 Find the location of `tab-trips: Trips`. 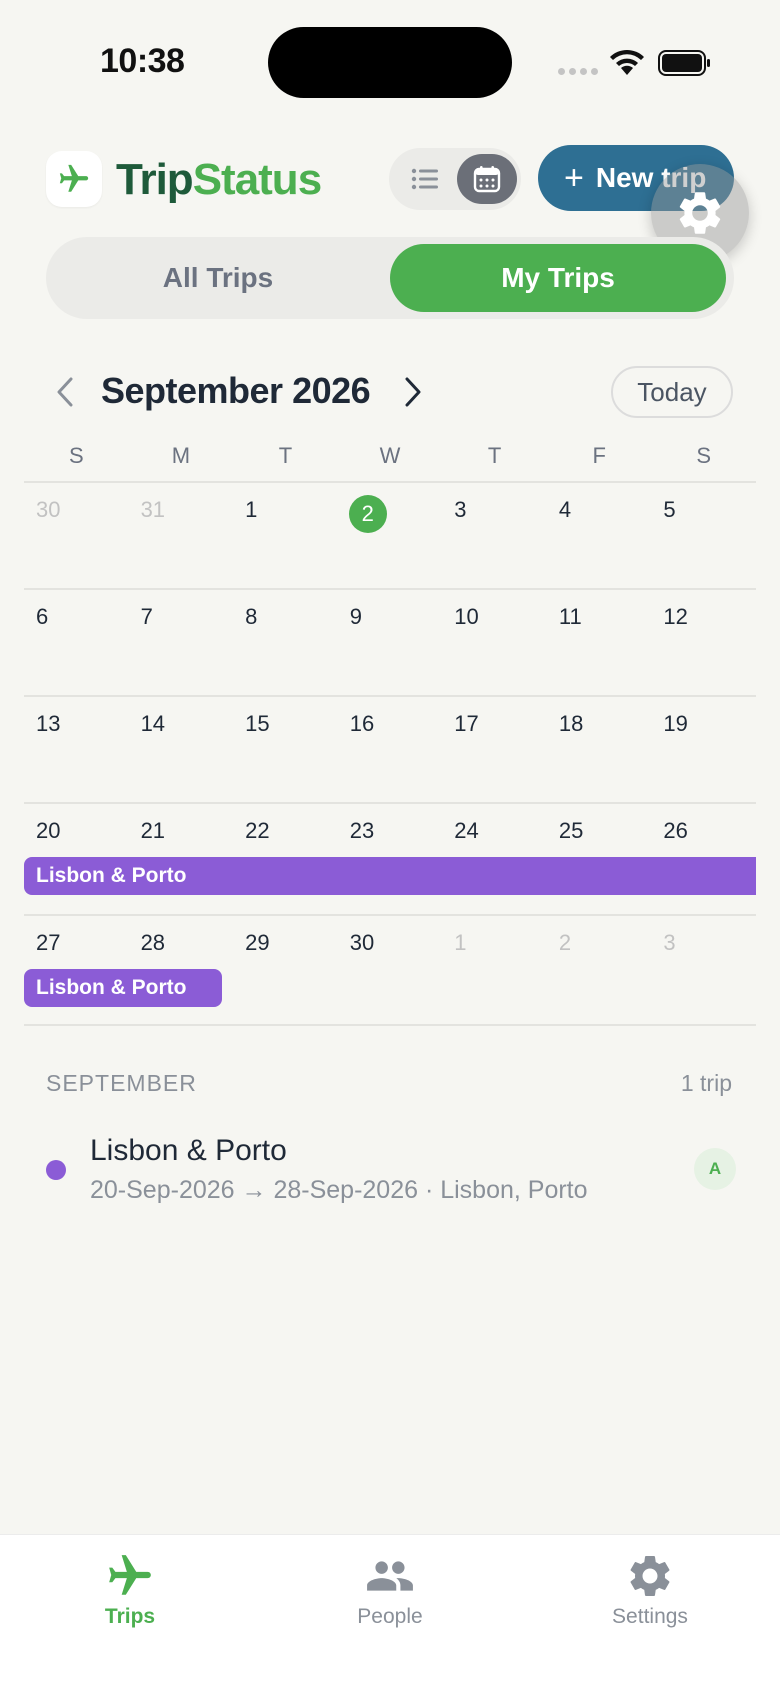

tab-trips: Trips is located at coordinates (130, 1590).